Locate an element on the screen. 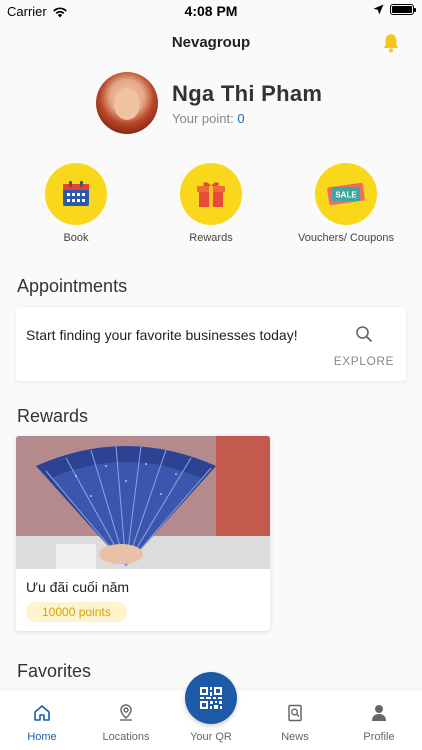 Image resolution: width=422 pixels, height=750 pixels. page-title: Nevagroup is located at coordinates (211, 42).